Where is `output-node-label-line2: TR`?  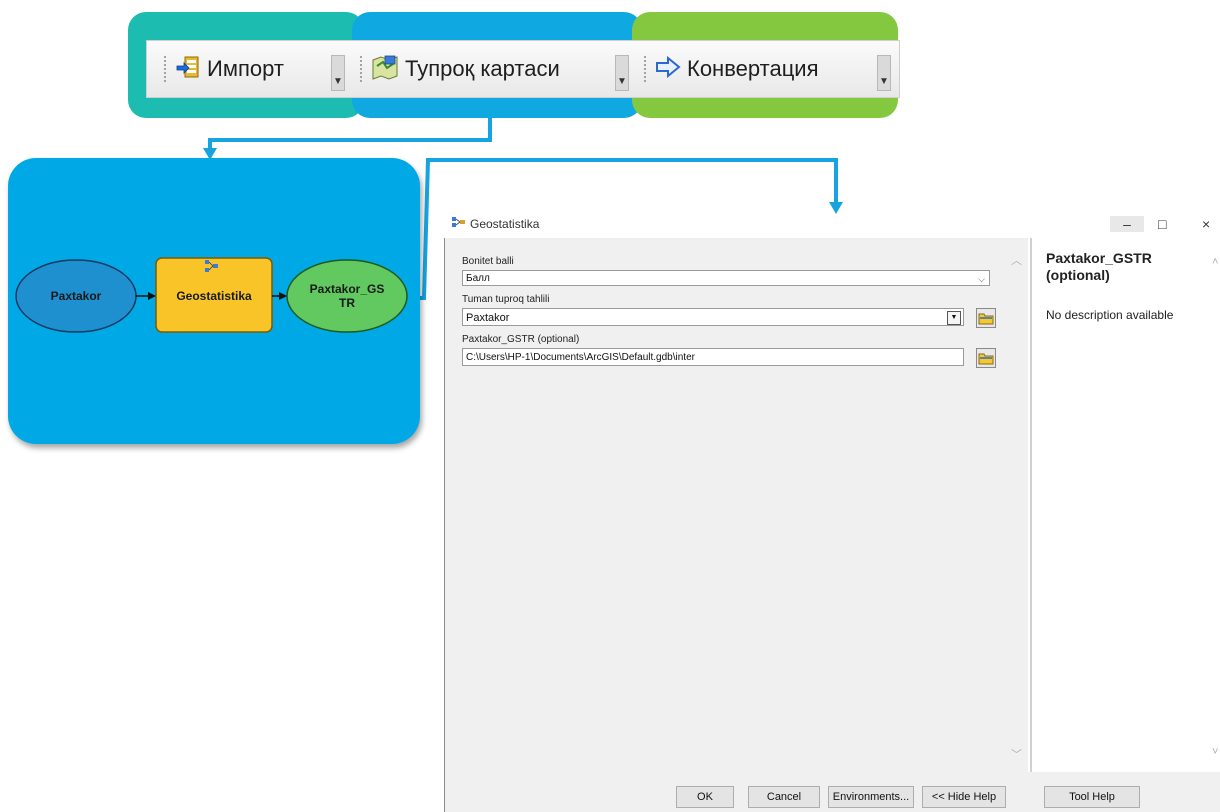
output-node-label-line2: TR is located at coordinates (347, 303).